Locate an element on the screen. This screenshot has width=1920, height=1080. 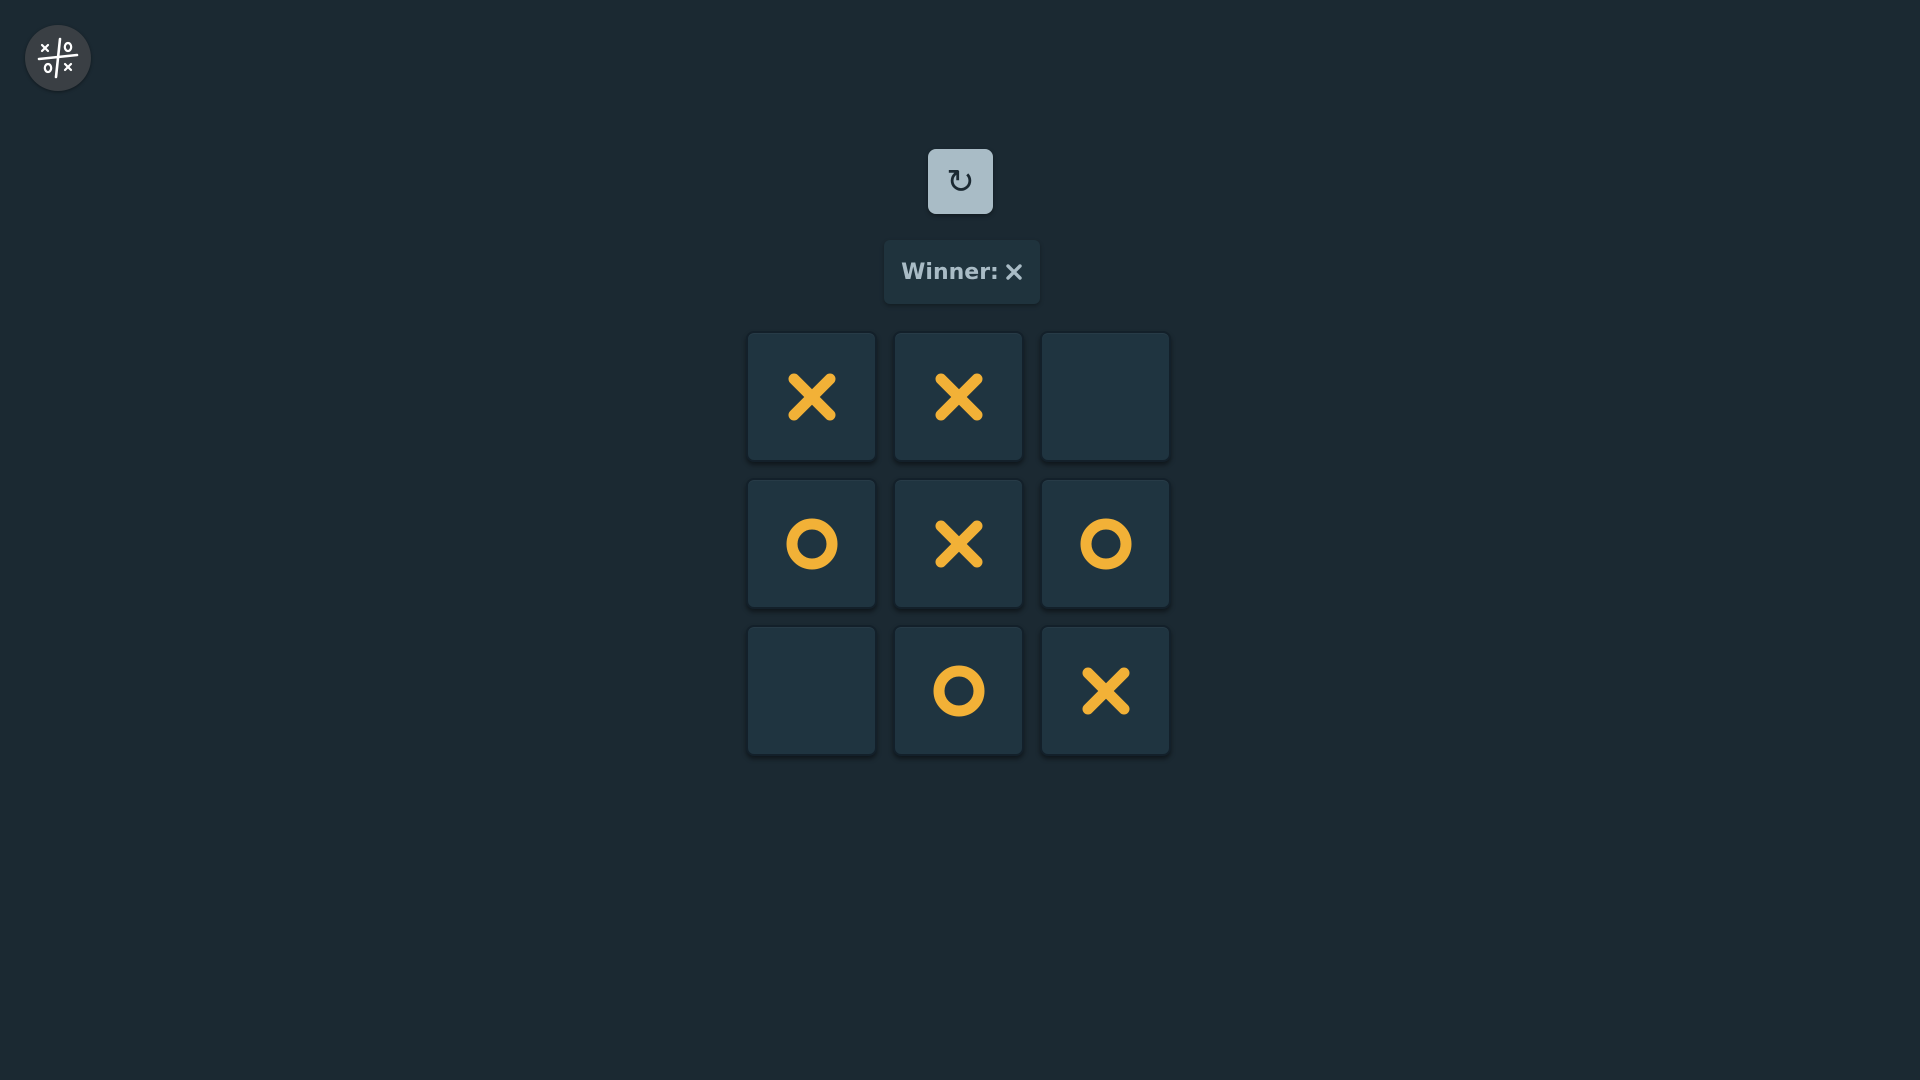
game-board is located at coordinates (958, 543).